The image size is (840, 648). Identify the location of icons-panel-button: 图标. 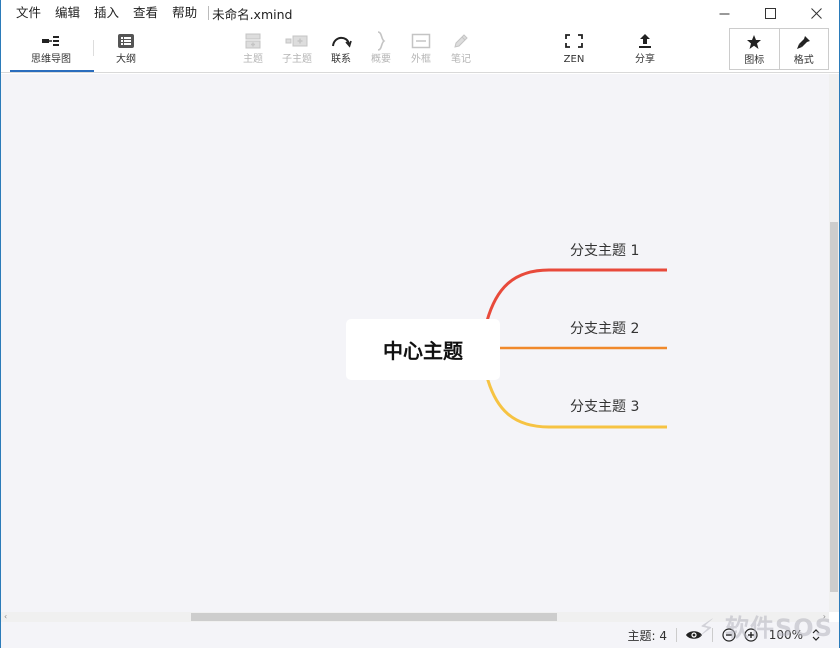
(754, 51).